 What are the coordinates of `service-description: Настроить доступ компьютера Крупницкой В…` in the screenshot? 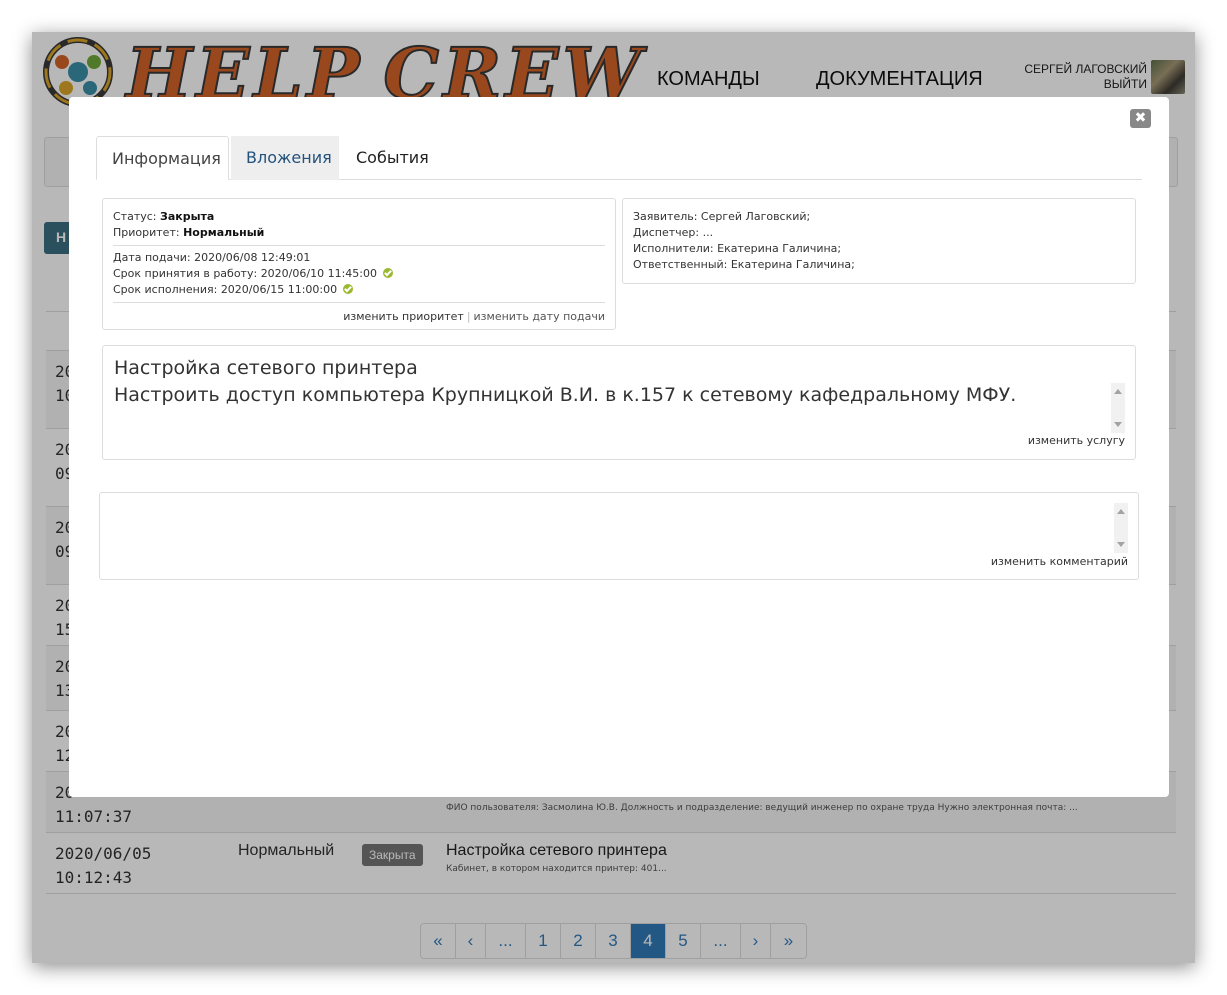 It's located at (565, 395).